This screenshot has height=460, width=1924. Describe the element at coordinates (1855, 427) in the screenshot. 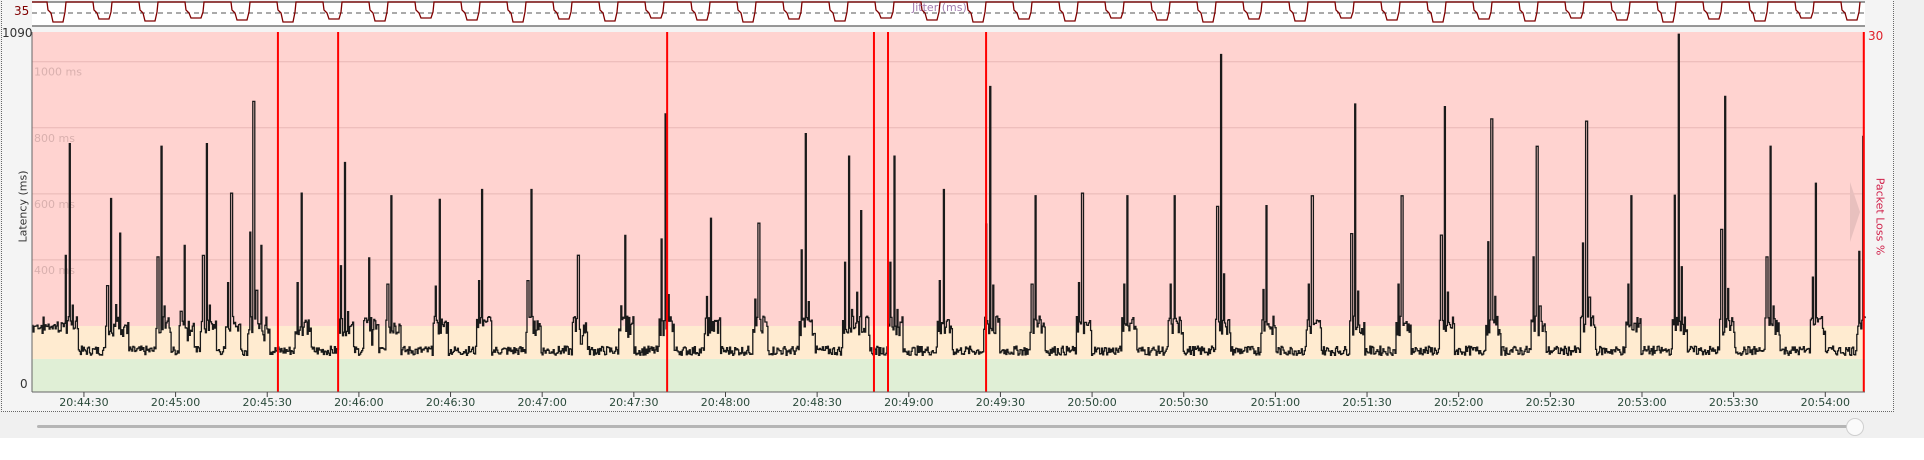

I see `slider-thumb` at that location.